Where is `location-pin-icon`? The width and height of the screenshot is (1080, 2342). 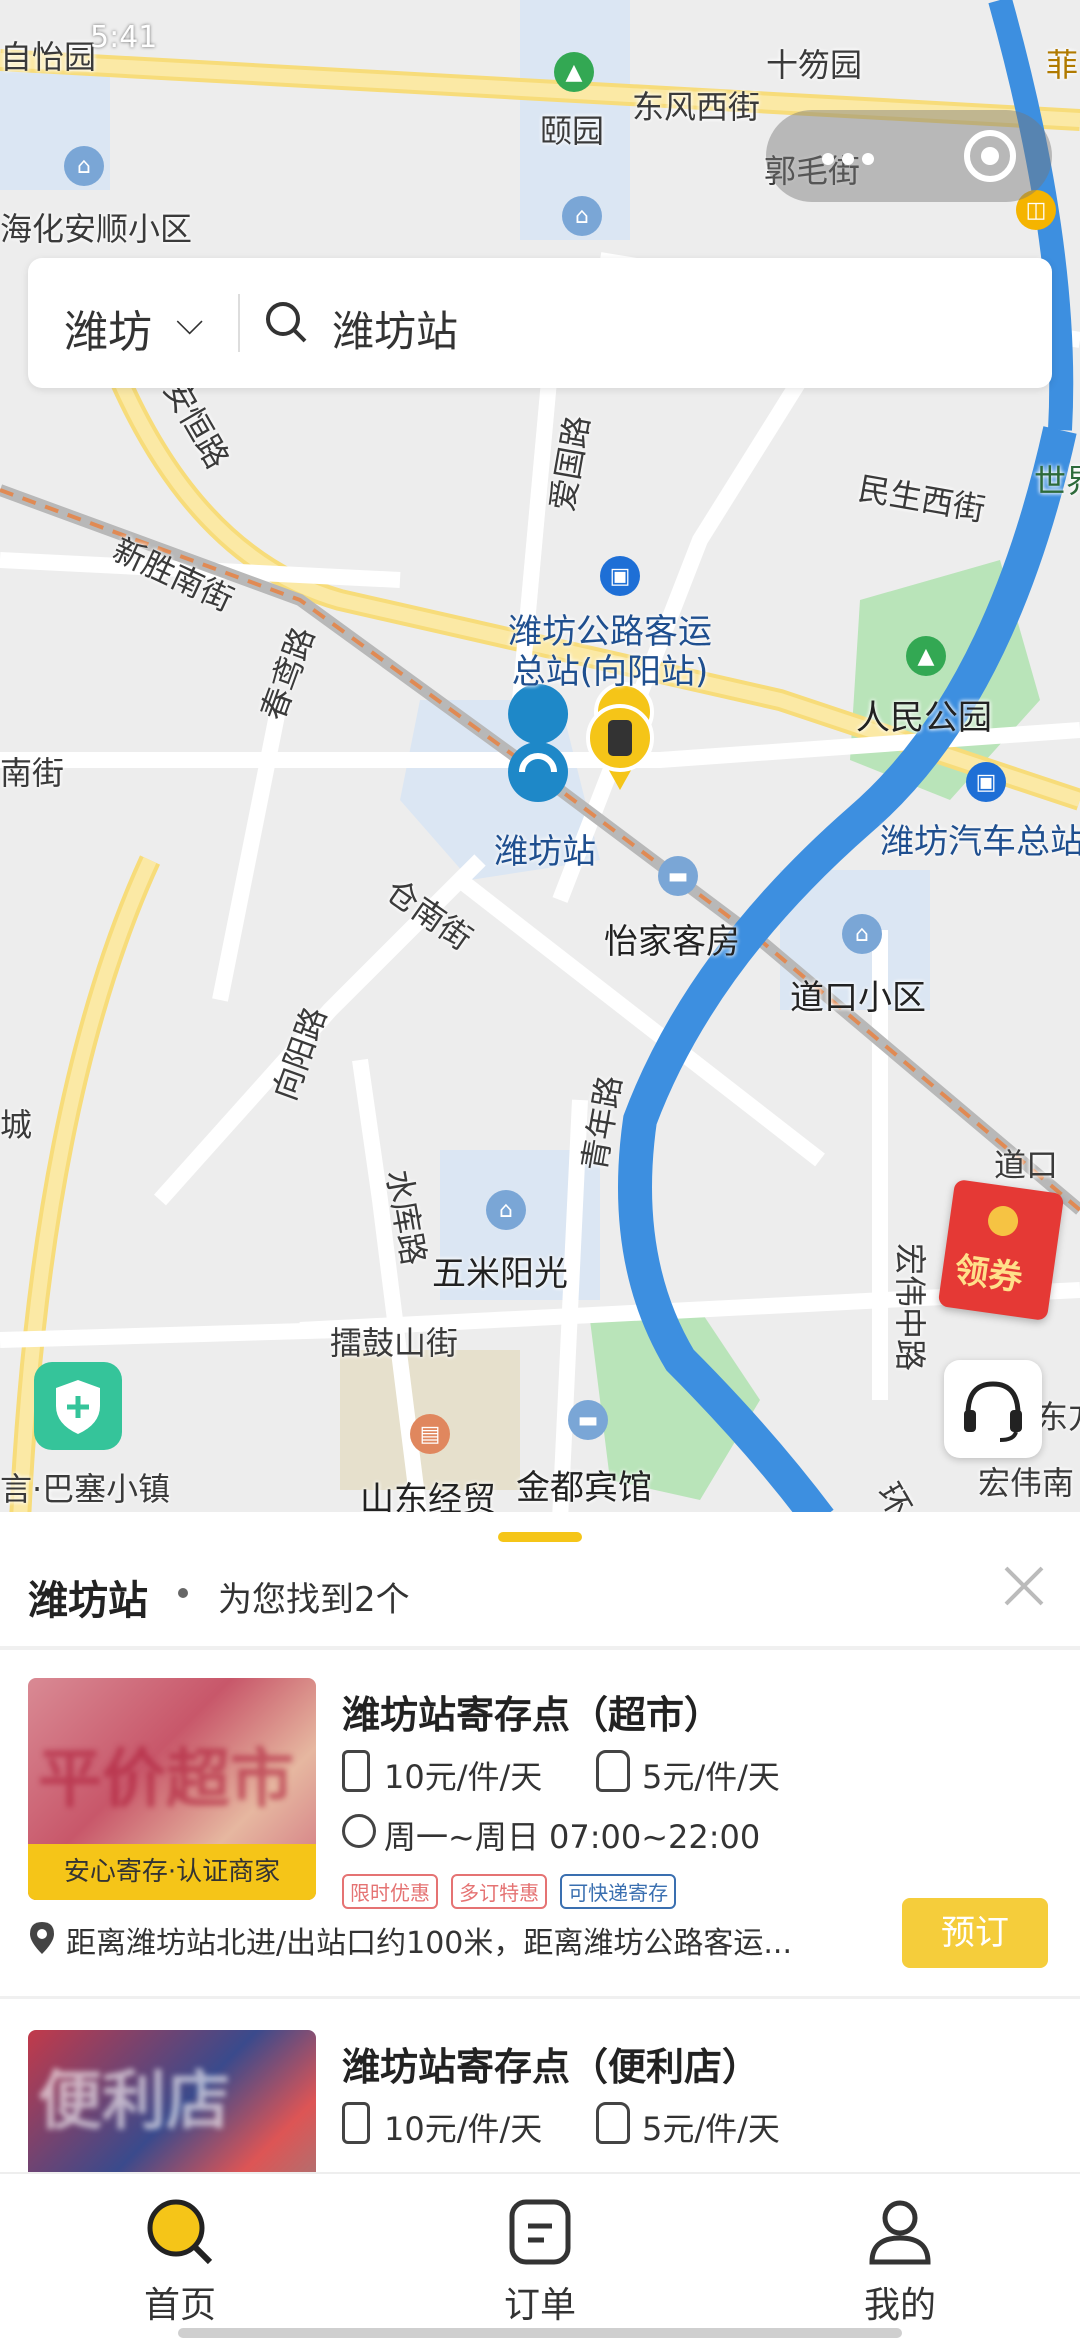
location-pin-icon is located at coordinates (42, 1938).